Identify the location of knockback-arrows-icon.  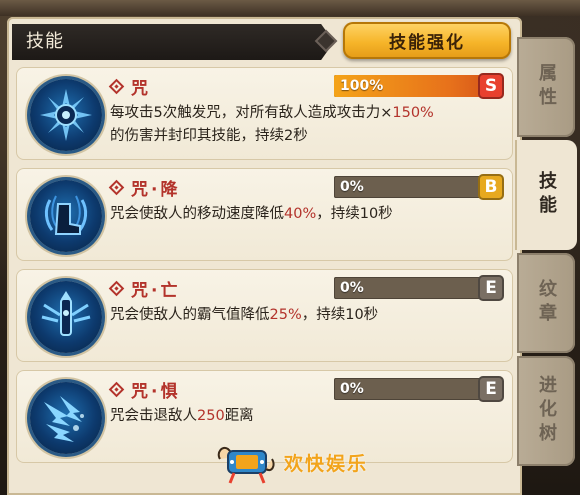
(66, 418).